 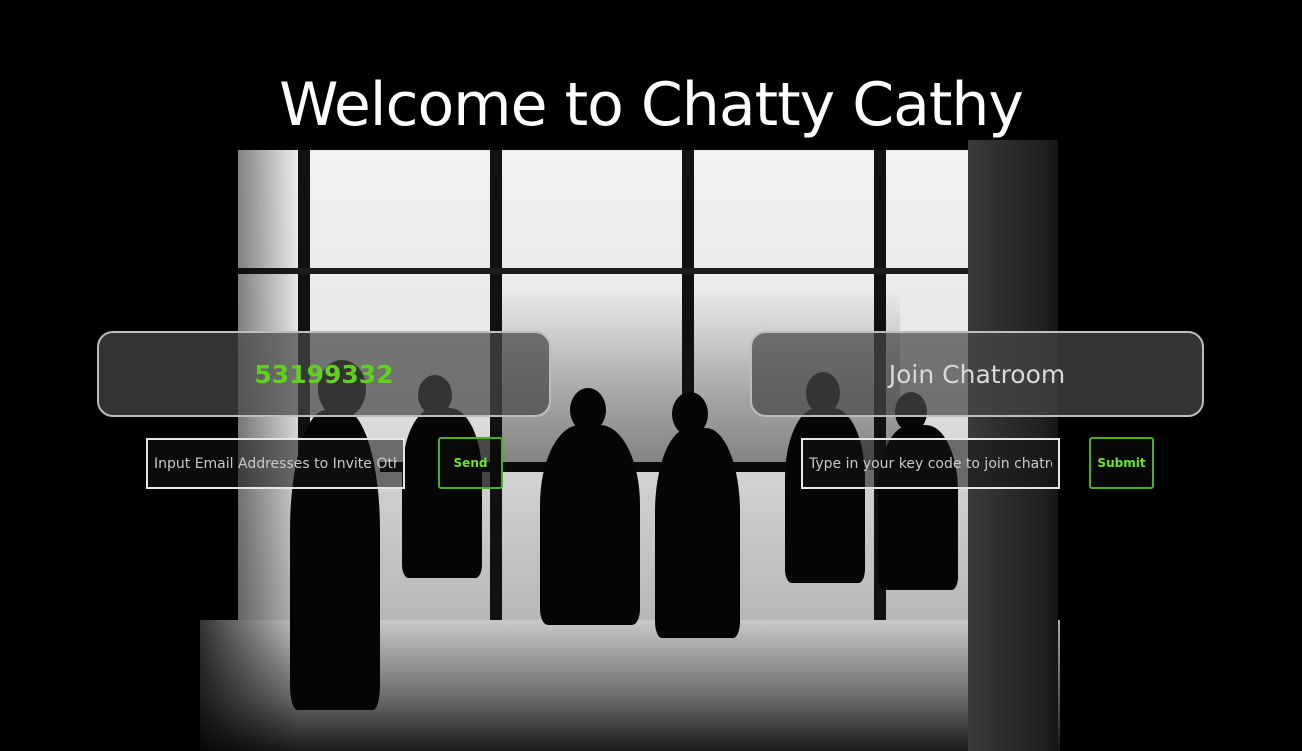 What do you see at coordinates (470, 463) in the screenshot?
I see `send-button: Send` at bounding box center [470, 463].